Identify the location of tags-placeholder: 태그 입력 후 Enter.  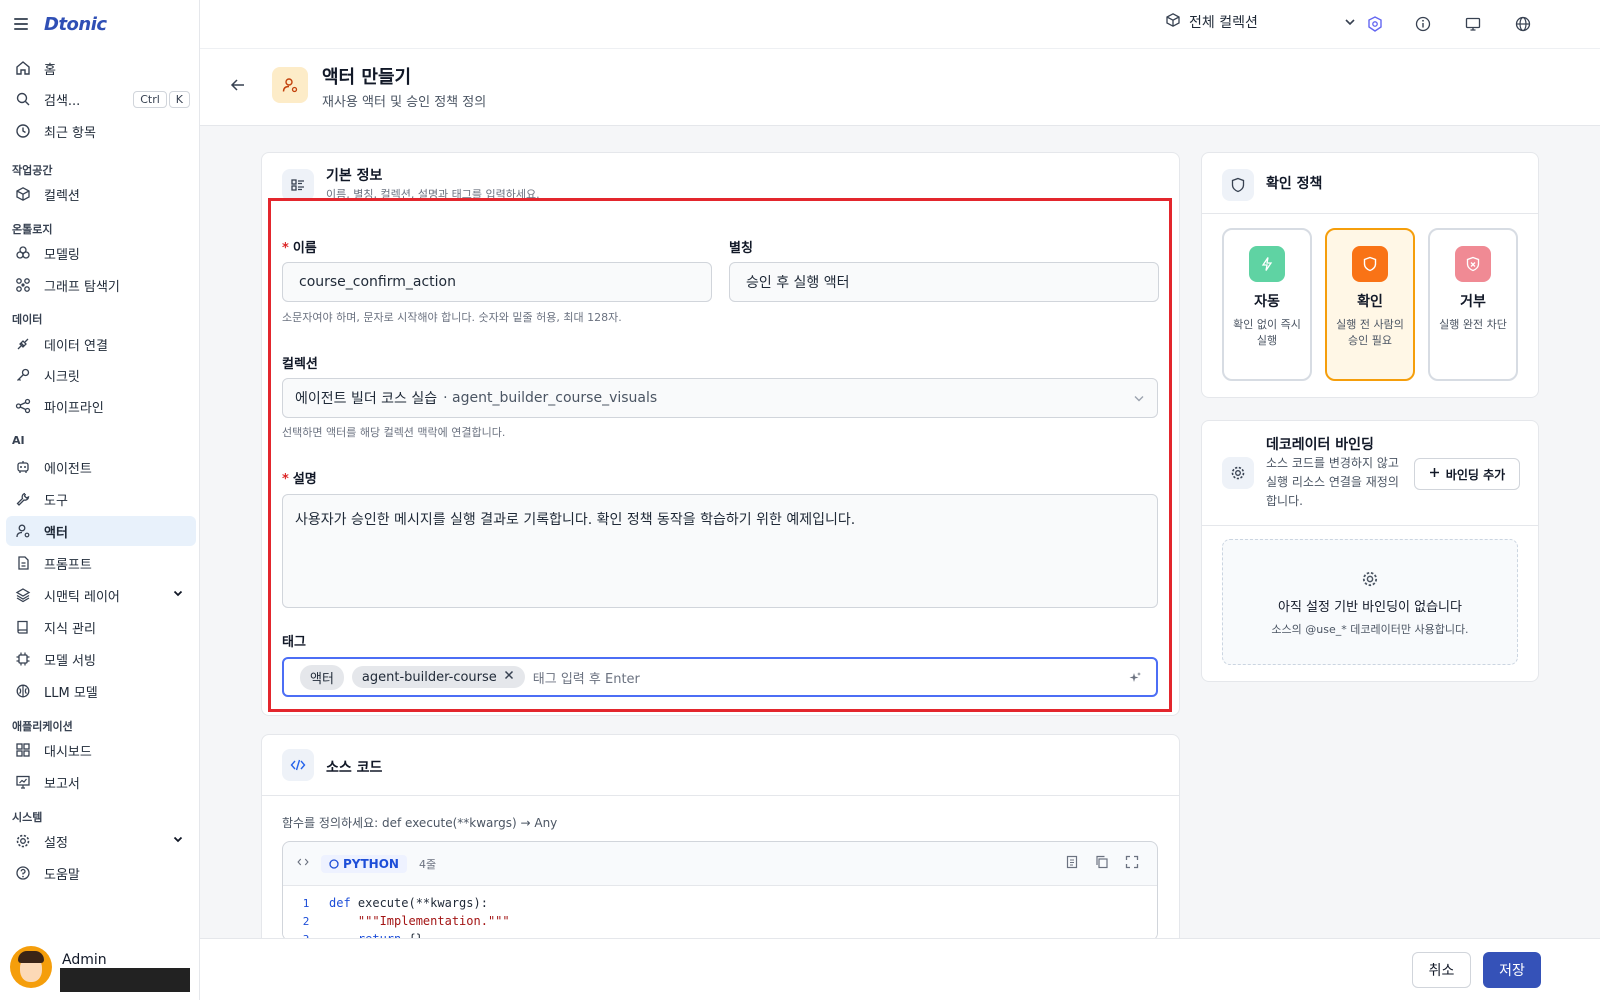
(586, 679).